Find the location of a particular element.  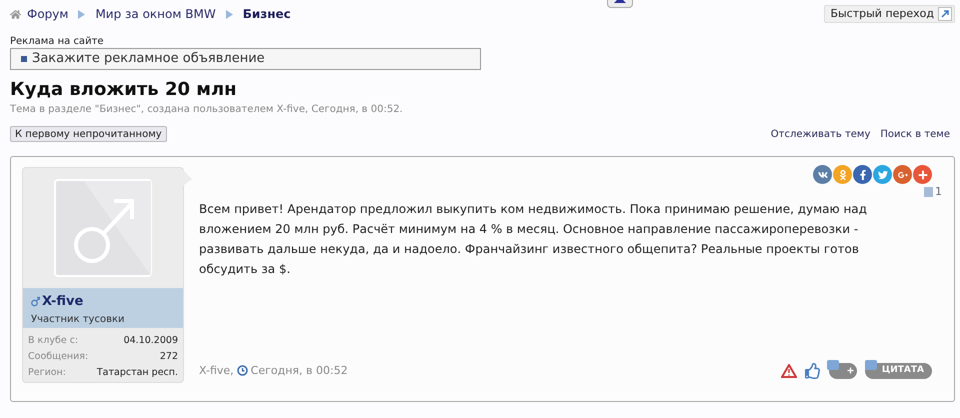

breadcrumb-link: Форум is located at coordinates (47, 14).